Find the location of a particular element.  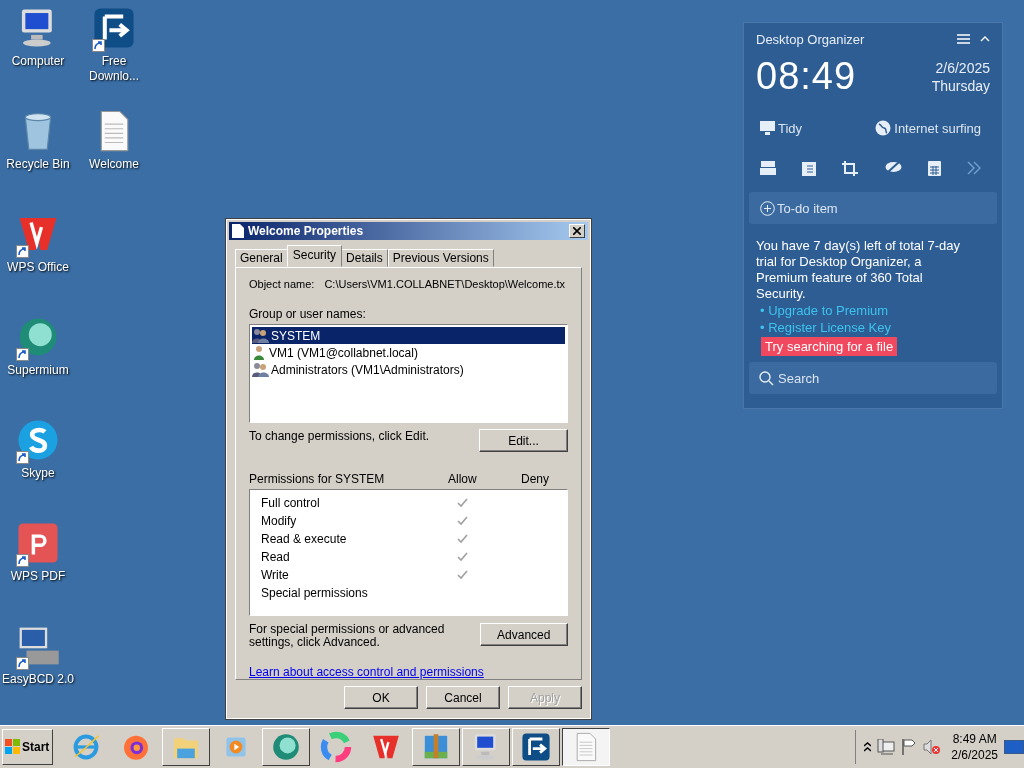

desktop-icon is located at coordinates (1014, 747).